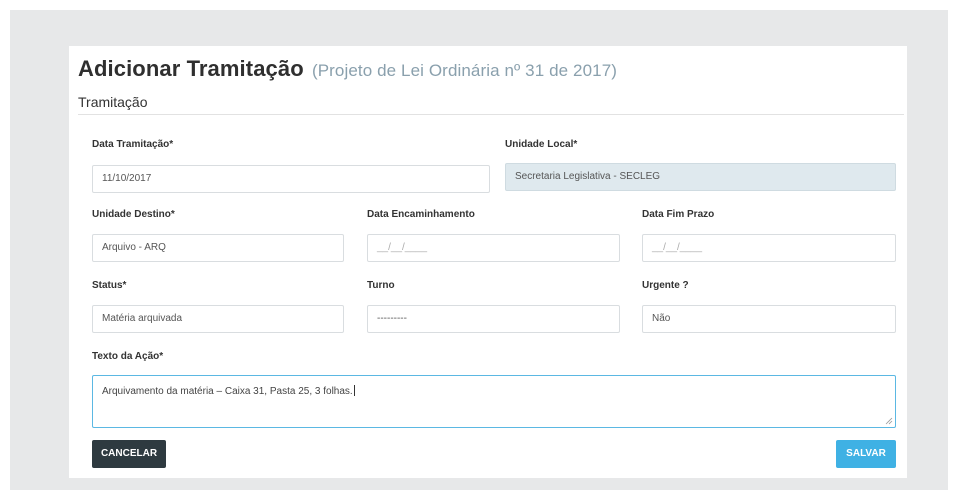 This screenshot has height=500, width=958. What do you see at coordinates (291, 179) in the screenshot?
I see `data-tramitacao-input: 11/10/2017` at bounding box center [291, 179].